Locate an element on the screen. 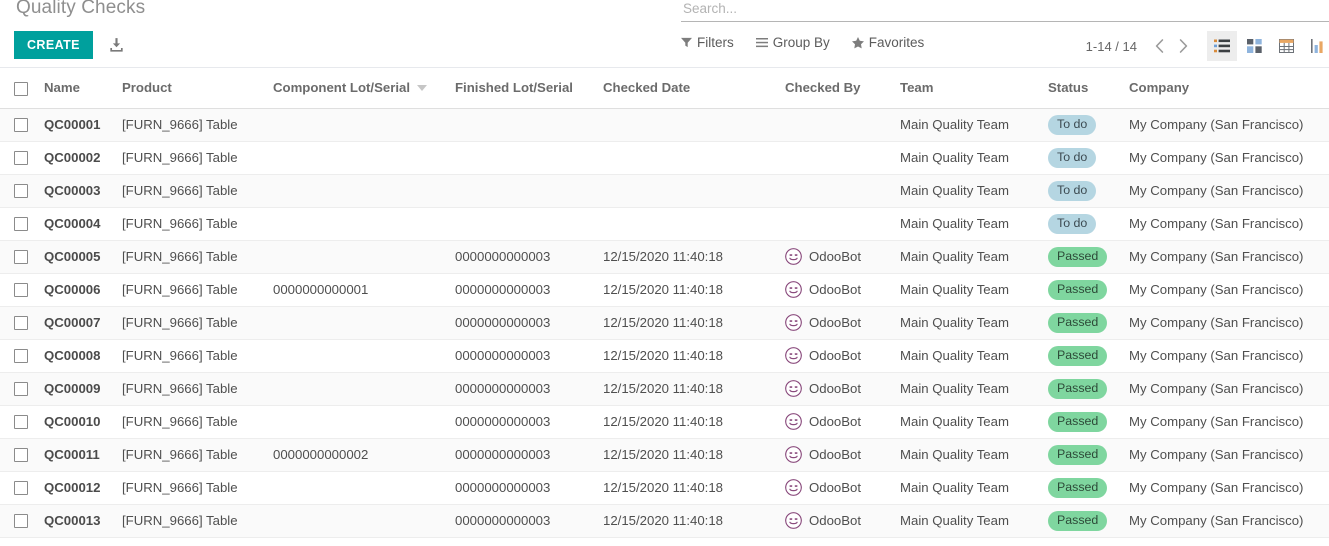  view-switcher-kanban is located at coordinates (1254, 46).